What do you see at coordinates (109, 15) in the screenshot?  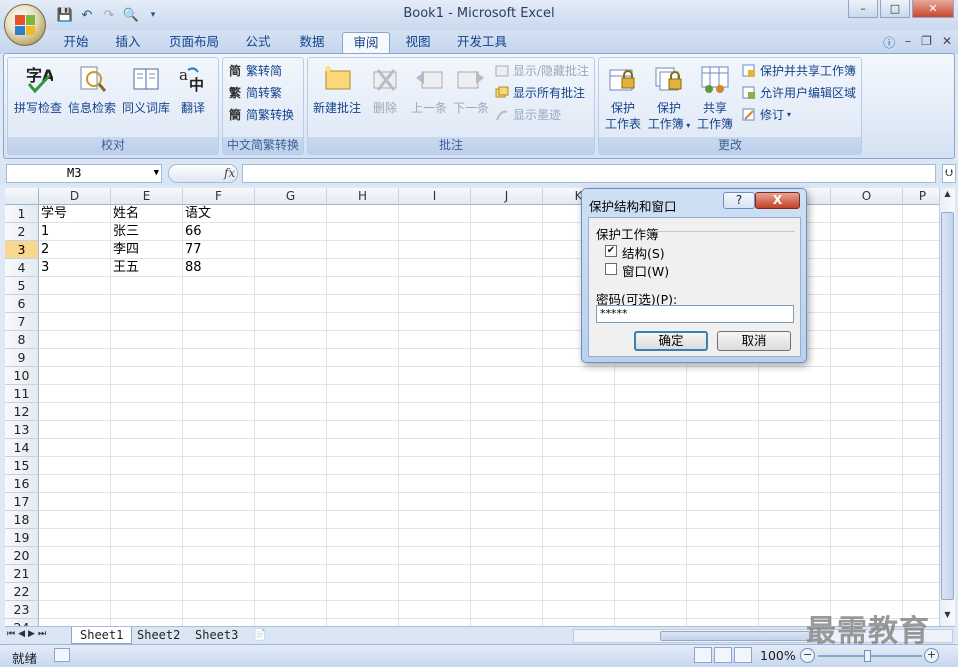 I see `redo-icon: ↷` at bounding box center [109, 15].